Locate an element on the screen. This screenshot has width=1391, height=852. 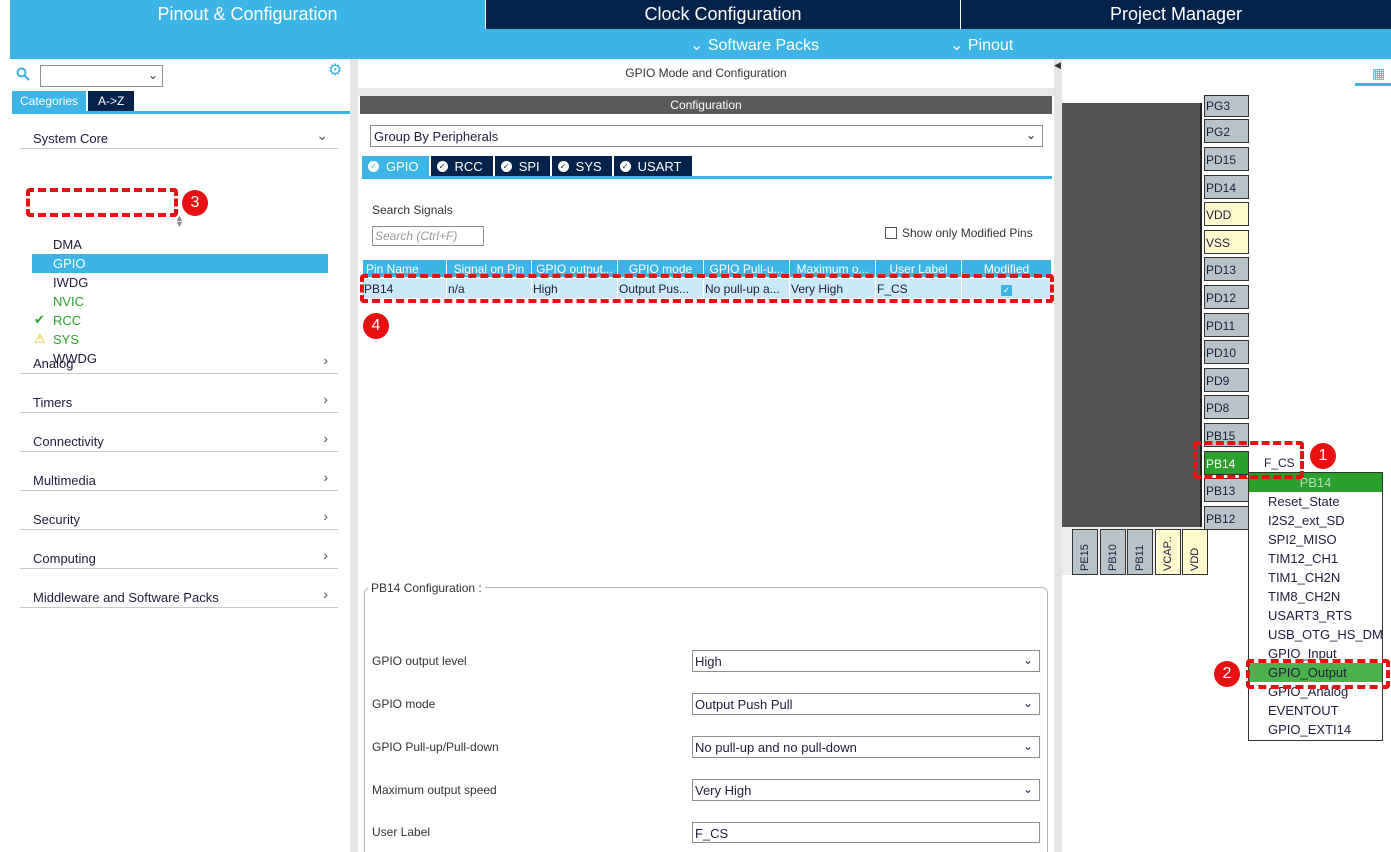
speed-label: Maximum output speed is located at coordinates (434, 790).